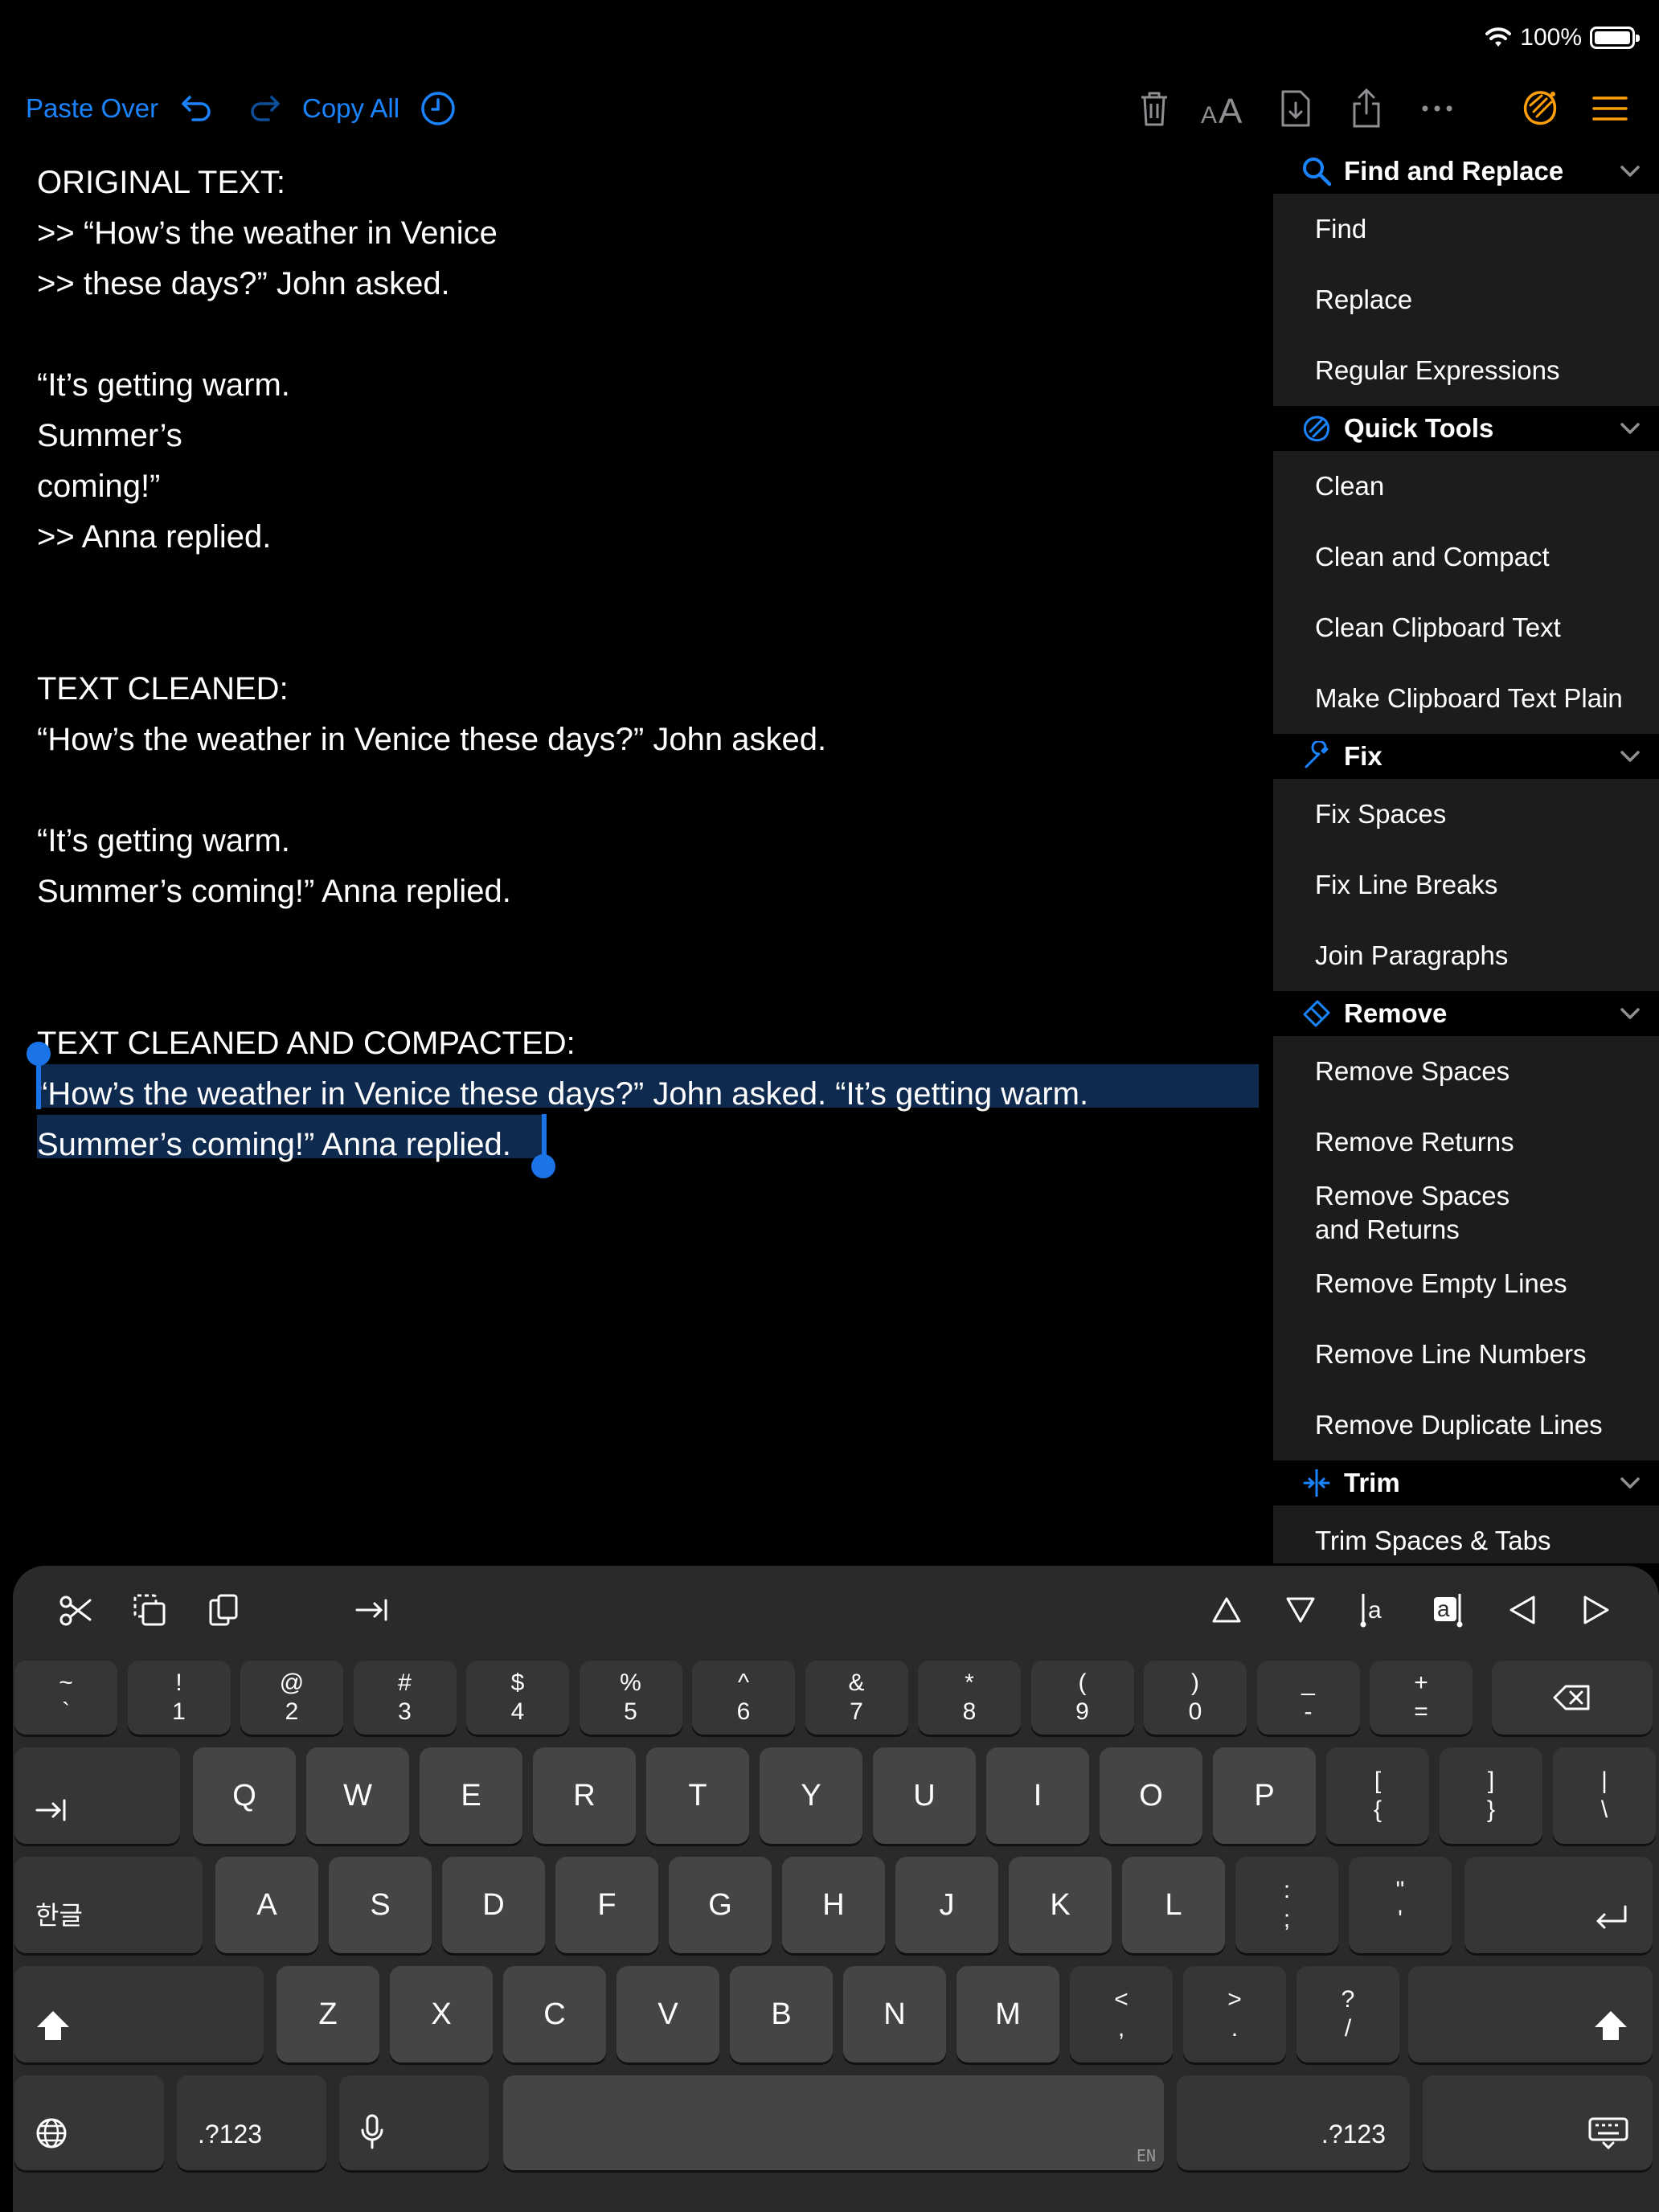 This screenshot has height=2212, width=1659. What do you see at coordinates (1466, 1013) in the screenshot?
I see `section-remove: Remove` at bounding box center [1466, 1013].